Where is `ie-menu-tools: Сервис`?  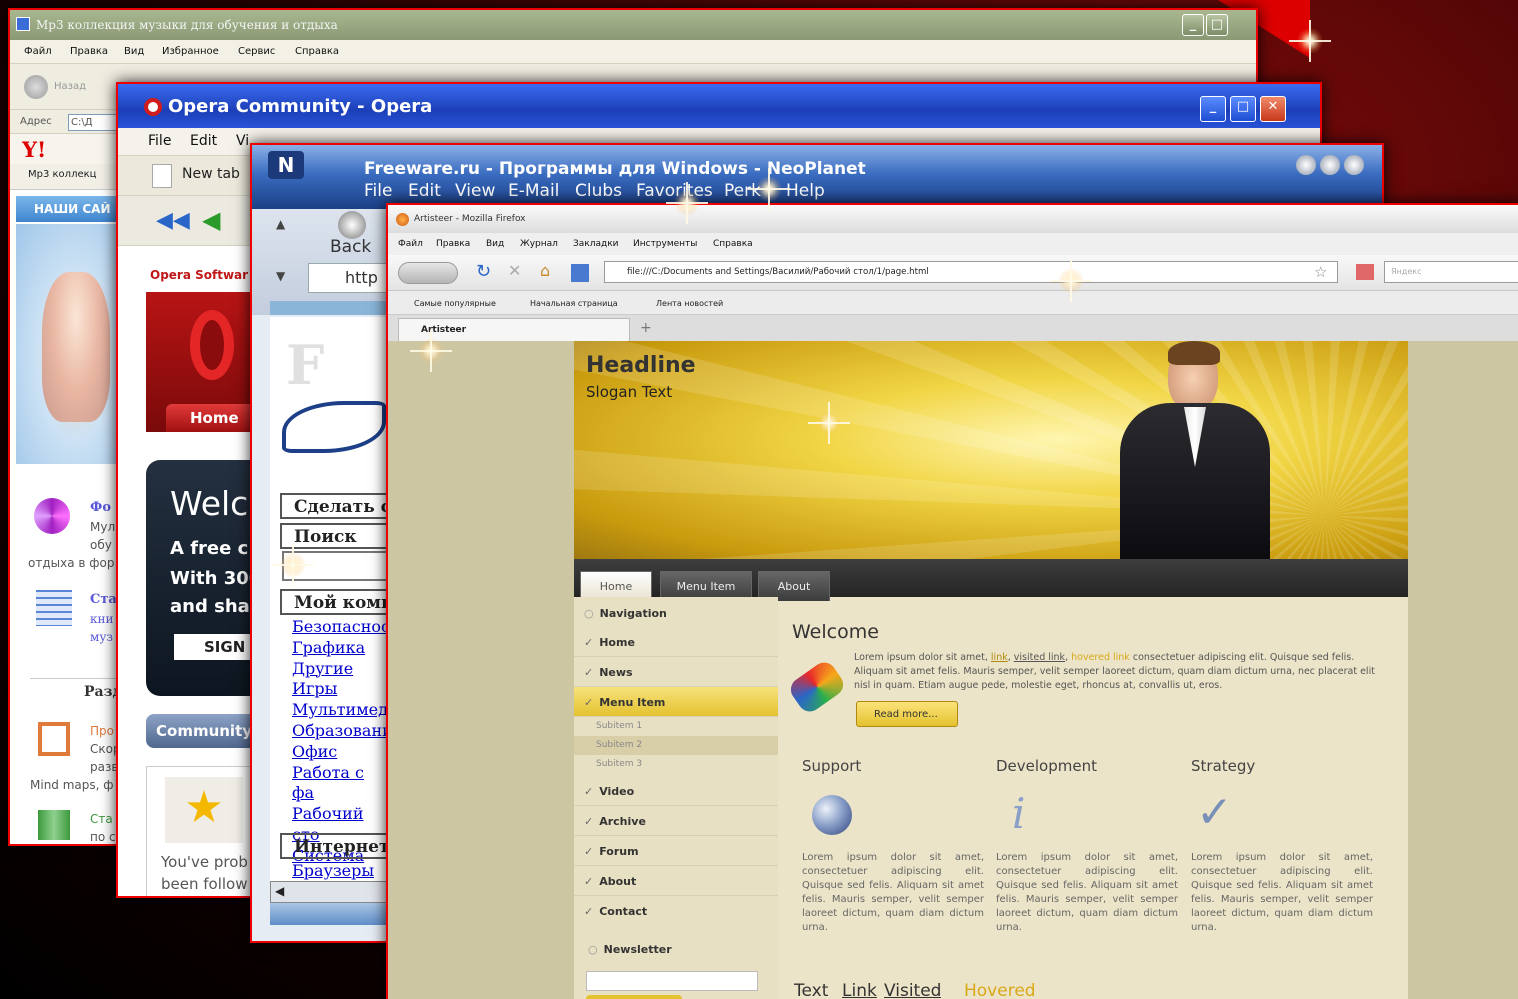
ie-menu-tools: Сервис is located at coordinates (256, 51).